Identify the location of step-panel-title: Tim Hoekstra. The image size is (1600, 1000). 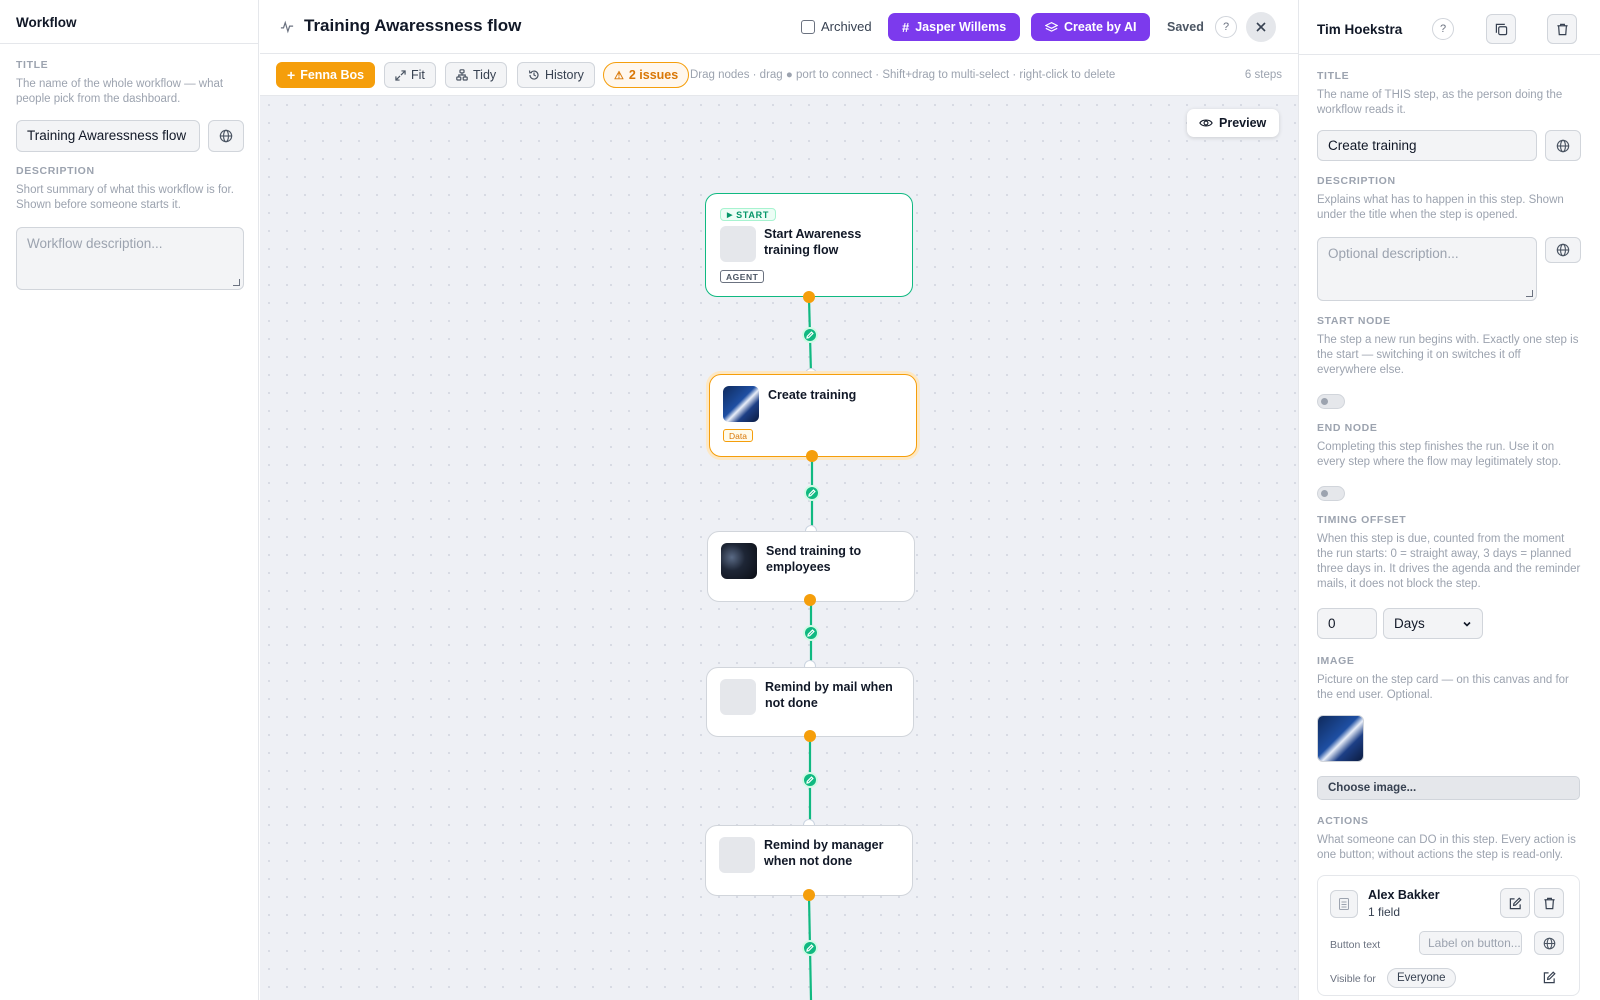
(1360, 29).